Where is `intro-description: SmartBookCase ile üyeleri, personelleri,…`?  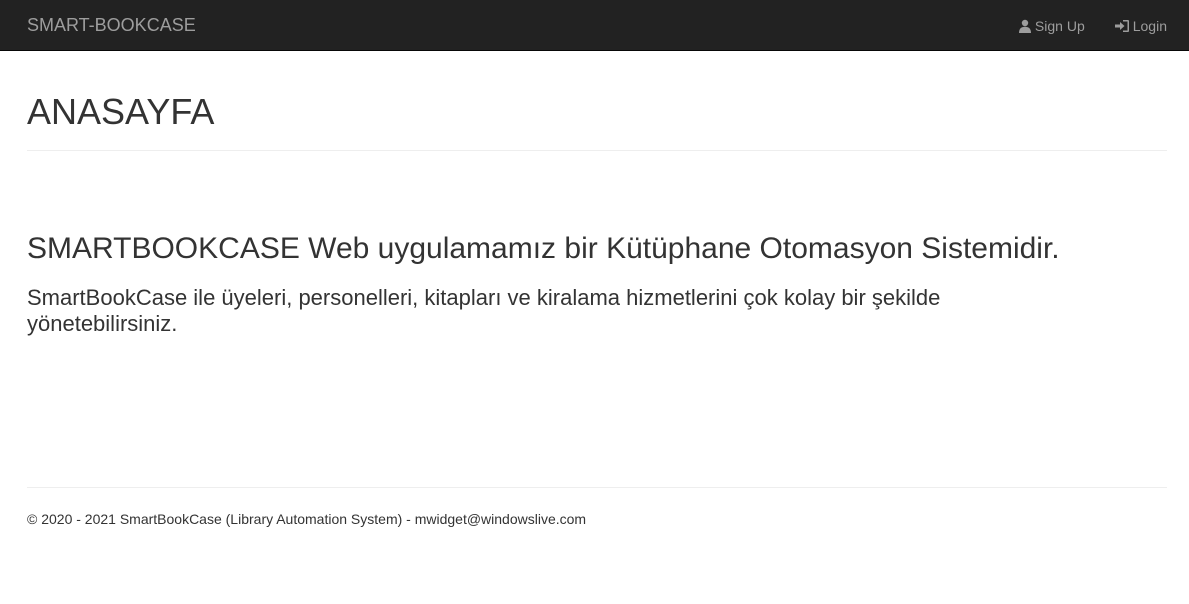 intro-description: SmartBookCase ile üyeleri, personelleri,… is located at coordinates (484, 310).